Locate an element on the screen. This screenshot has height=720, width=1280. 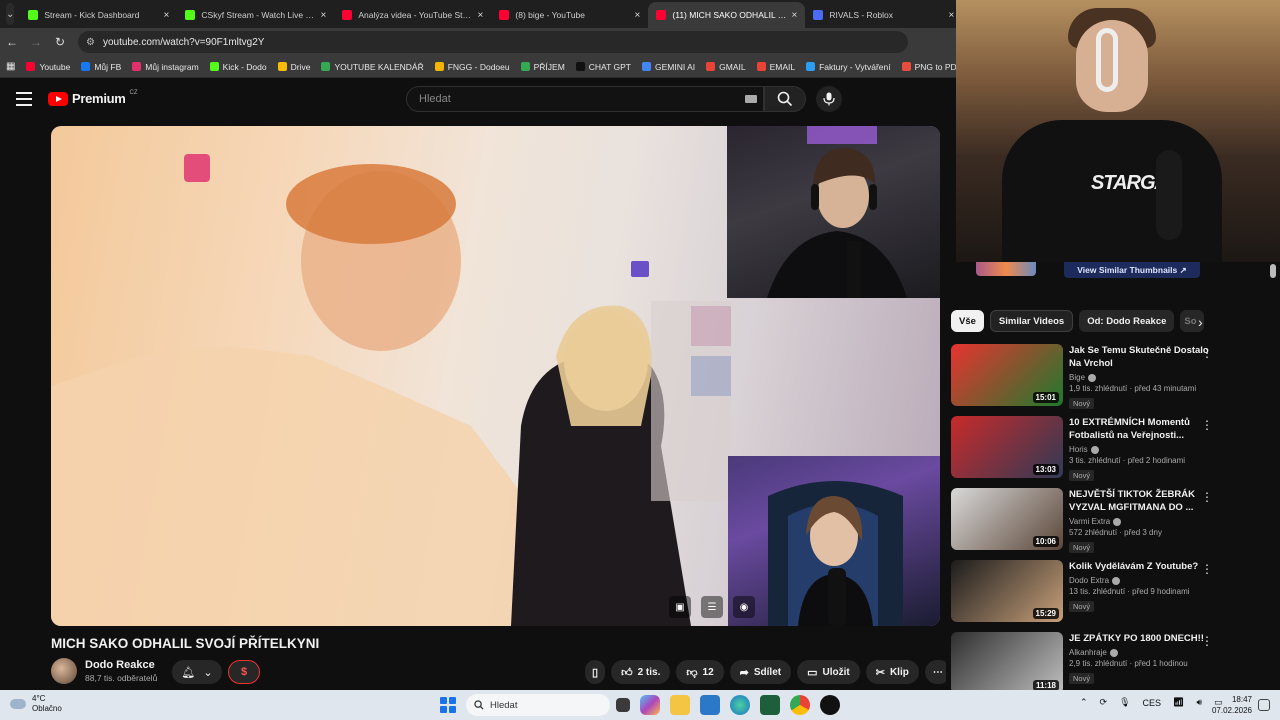
taskbar-search: Hledat is located at coordinates (538, 705).